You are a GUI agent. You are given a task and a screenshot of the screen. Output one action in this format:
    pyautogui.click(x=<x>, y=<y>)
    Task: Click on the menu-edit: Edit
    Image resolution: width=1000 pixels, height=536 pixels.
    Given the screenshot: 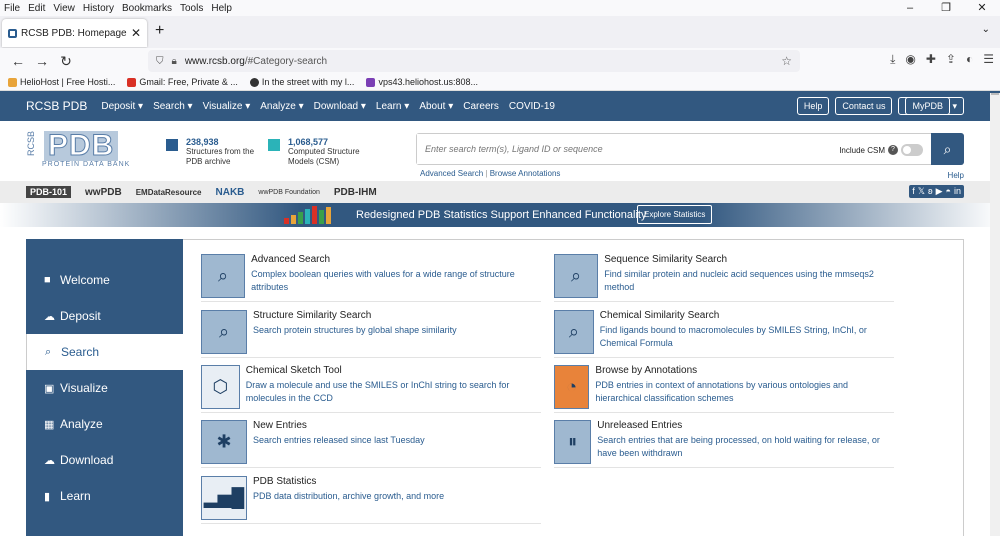 What is the action you would take?
    pyautogui.click(x=36, y=8)
    